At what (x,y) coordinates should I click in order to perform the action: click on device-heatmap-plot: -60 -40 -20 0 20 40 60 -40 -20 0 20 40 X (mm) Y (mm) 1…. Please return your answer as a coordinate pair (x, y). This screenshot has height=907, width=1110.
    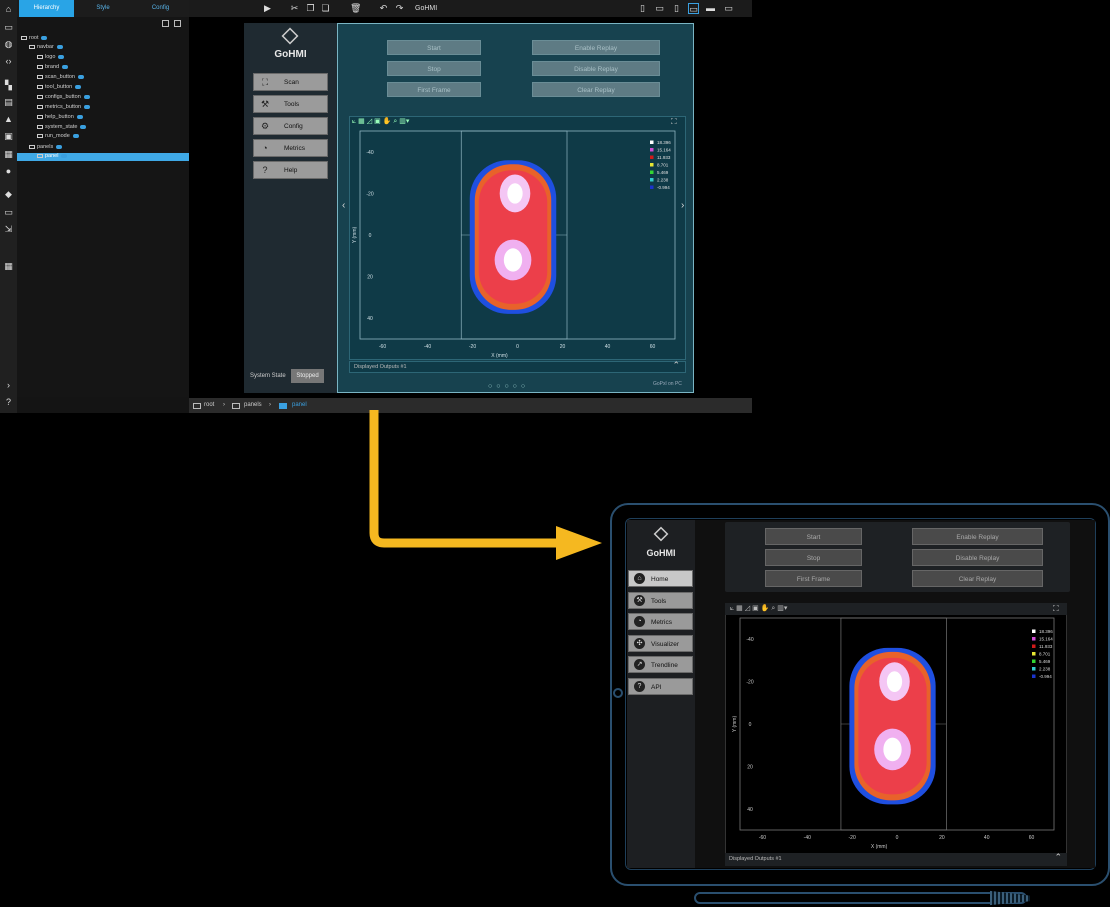
    Looking at the image, I should click on (896, 734).